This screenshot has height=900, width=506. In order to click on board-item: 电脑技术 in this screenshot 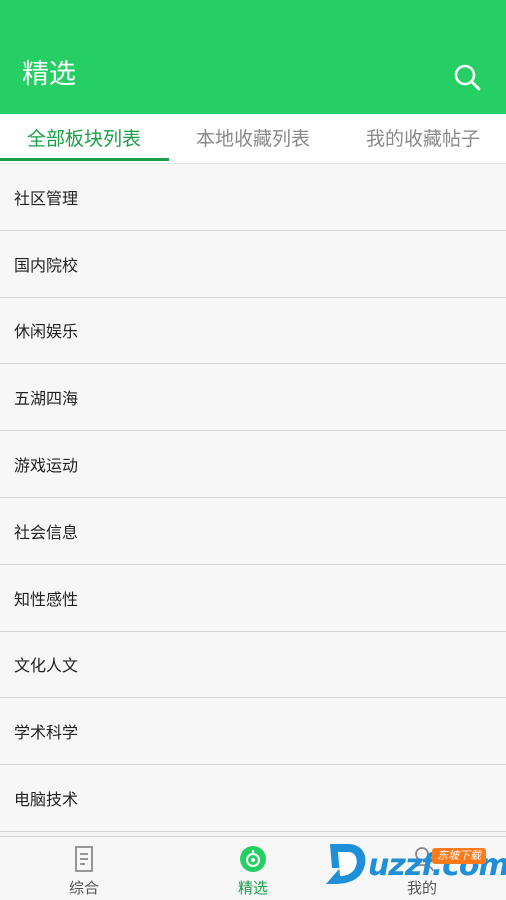, I will do `click(253, 798)`.